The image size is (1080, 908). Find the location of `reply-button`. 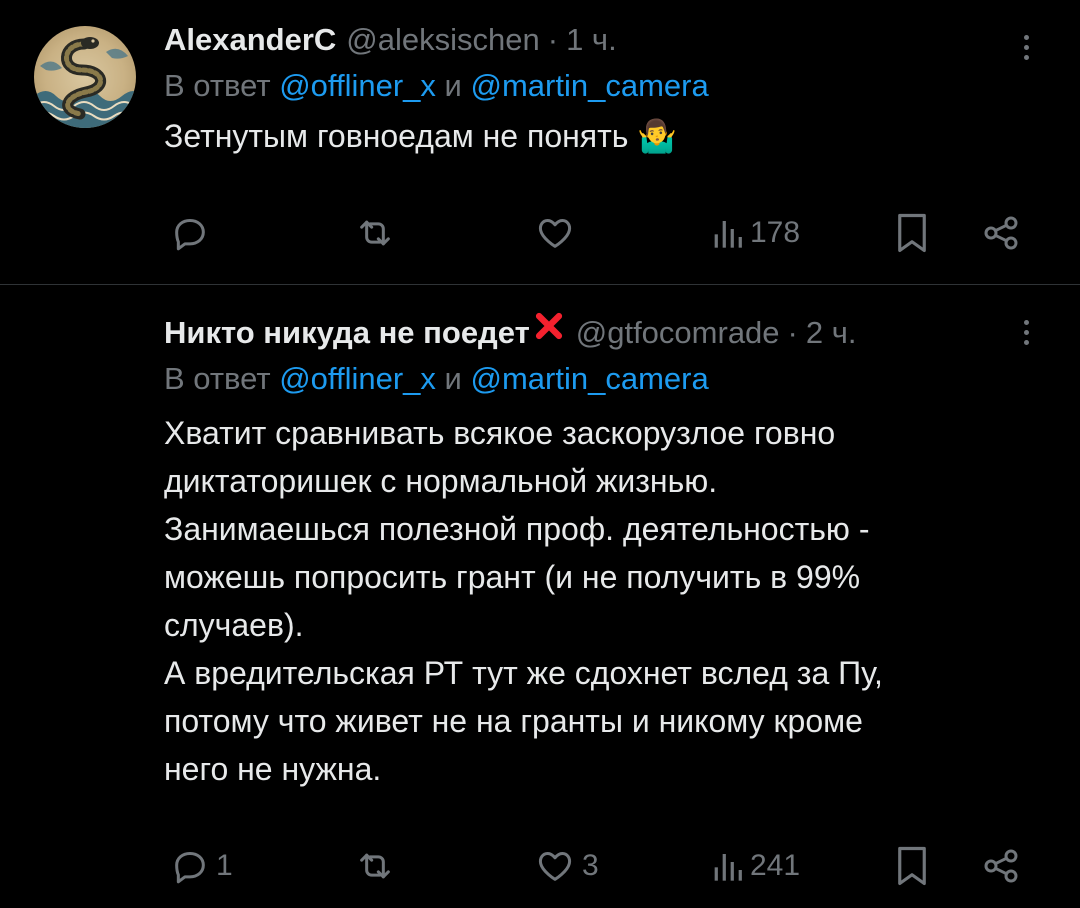

reply-button is located at coordinates (193, 233).